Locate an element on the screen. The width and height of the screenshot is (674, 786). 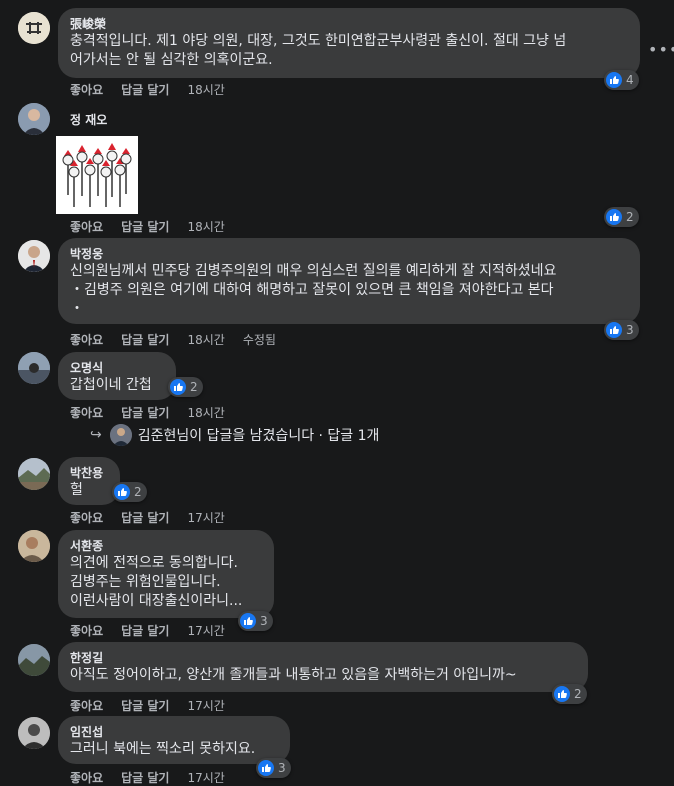
comment-bubble: 박찬용 헐 is located at coordinates (89, 481).